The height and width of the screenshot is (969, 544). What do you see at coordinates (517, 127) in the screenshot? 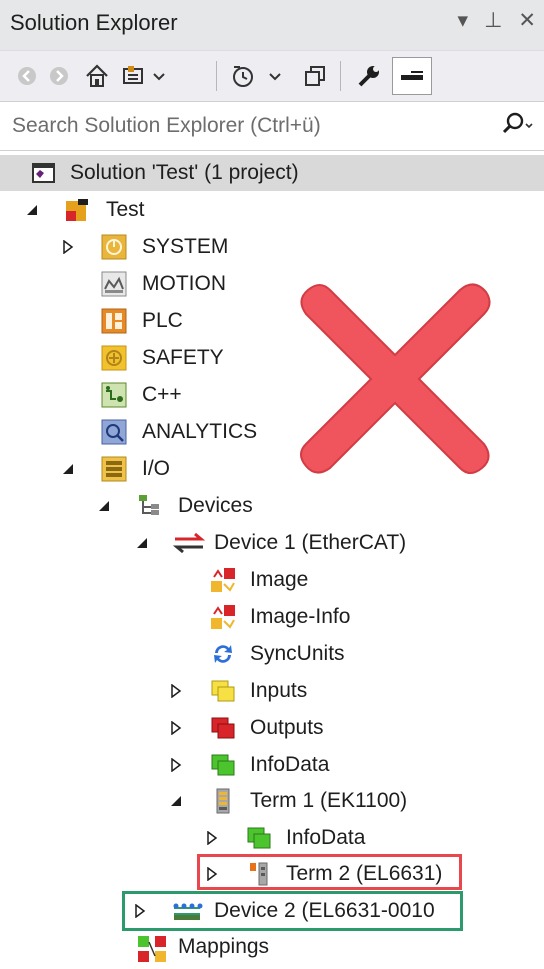
I see `search-icon` at bounding box center [517, 127].